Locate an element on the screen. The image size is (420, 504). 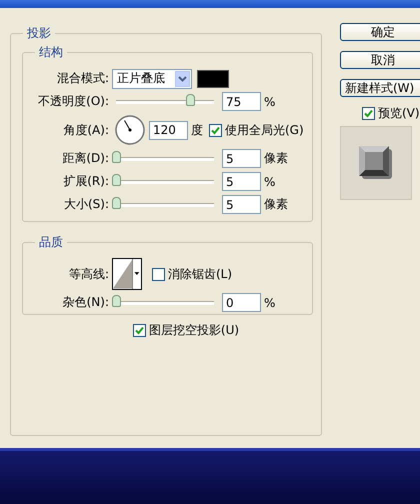
slider-label: 大小(S): is located at coordinates (86, 204).